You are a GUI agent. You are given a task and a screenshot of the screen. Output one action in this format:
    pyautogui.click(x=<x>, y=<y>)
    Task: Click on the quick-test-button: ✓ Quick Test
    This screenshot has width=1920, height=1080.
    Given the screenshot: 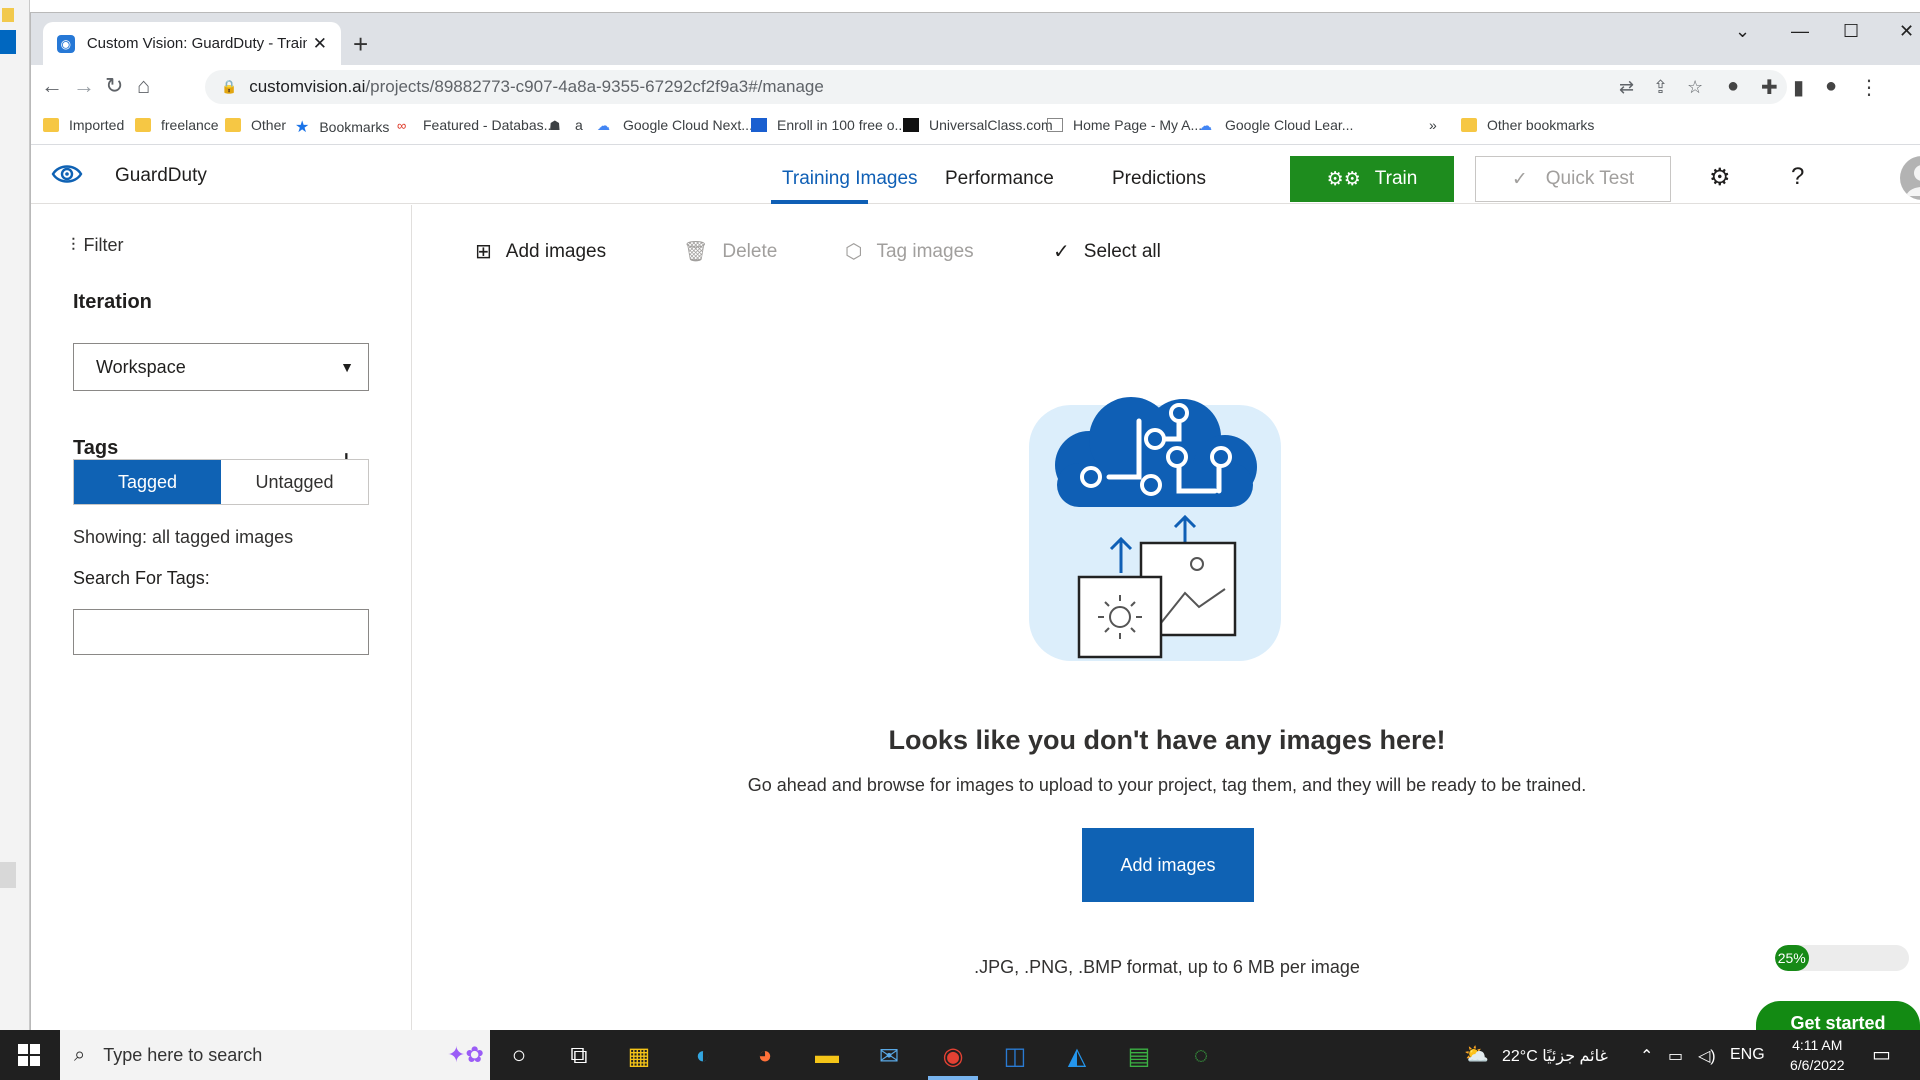 What is the action you would take?
    pyautogui.click(x=1573, y=179)
    